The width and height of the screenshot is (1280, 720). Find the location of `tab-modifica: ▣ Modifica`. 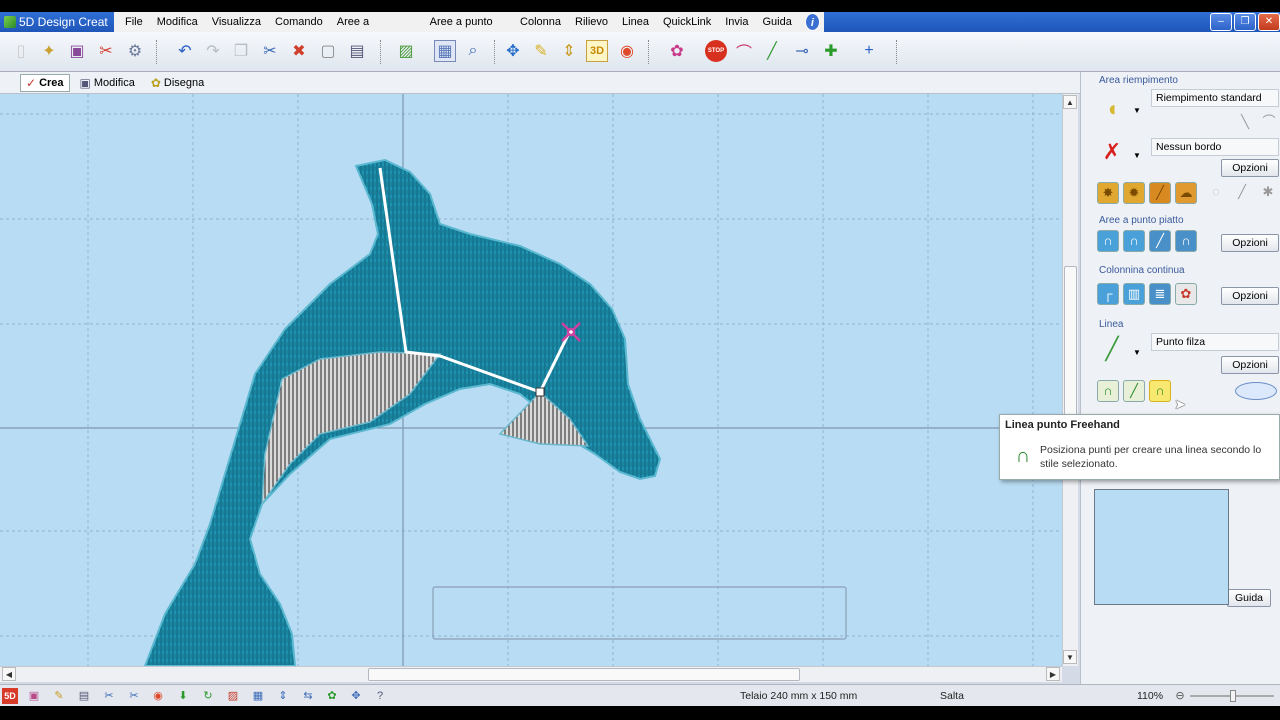

tab-modifica: ▣ Modifica is located at coordinates (107, 83).